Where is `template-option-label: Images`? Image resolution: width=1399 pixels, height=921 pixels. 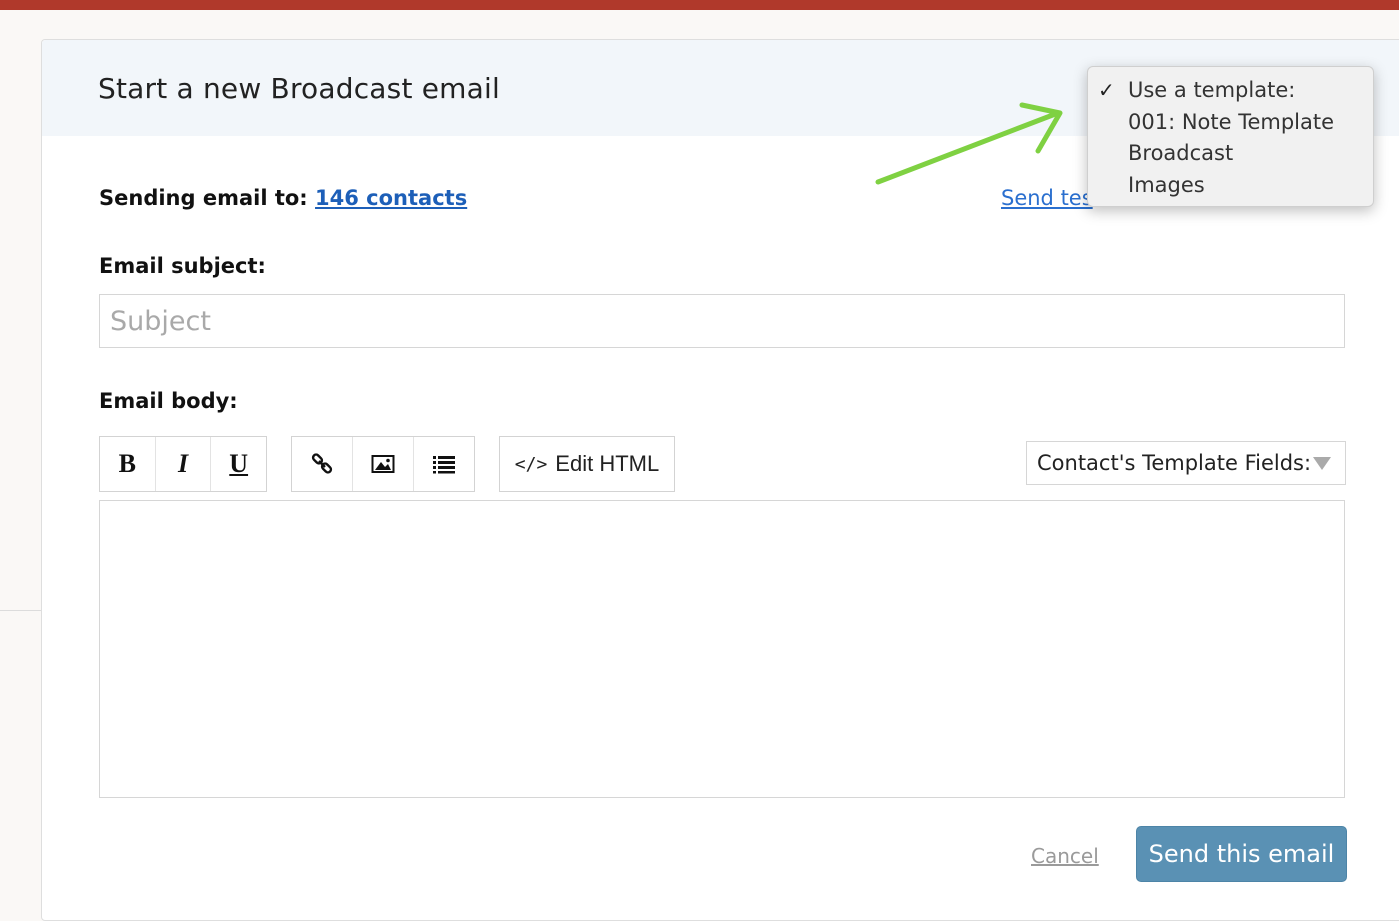 template-option-label: Images is located at coordinates (1166, 184).